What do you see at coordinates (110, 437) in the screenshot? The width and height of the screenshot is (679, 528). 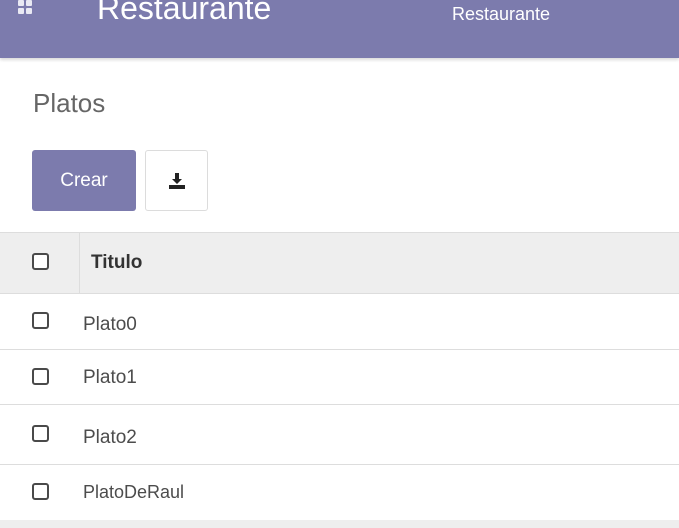 I see `cell-titulo: Plato2` at bounding box center [110, 437].